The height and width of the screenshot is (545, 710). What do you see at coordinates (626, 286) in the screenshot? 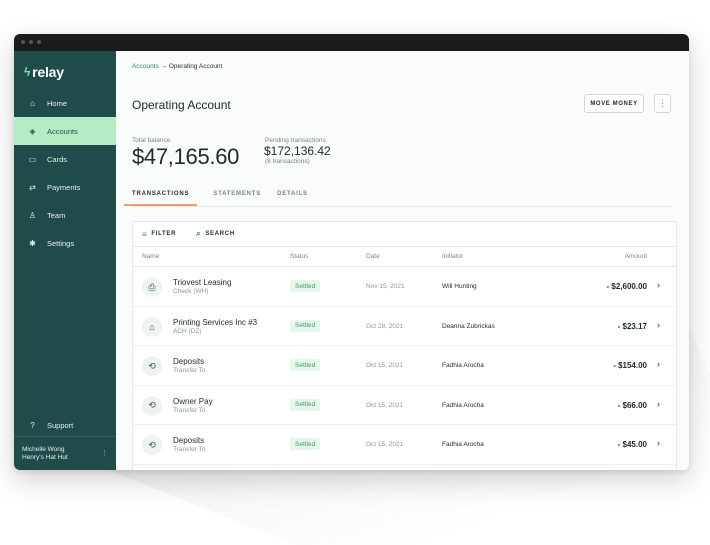
I see `transaction-amount: - $2,600.00` at bounding box center [626, 286].